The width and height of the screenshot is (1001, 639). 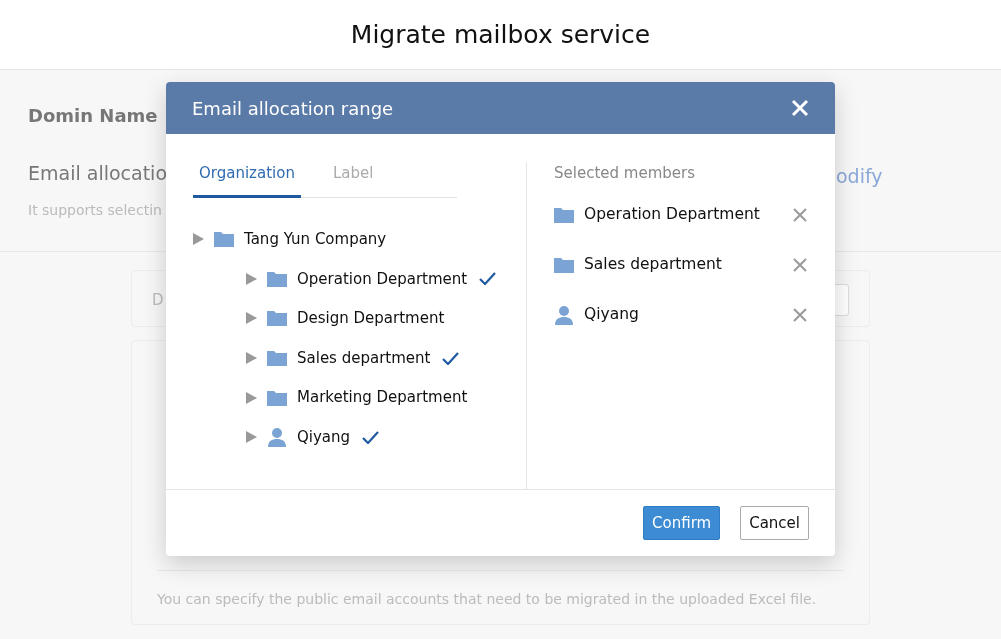 I want to click on hint-text: It supports selectin, so click(x=95, y=210).